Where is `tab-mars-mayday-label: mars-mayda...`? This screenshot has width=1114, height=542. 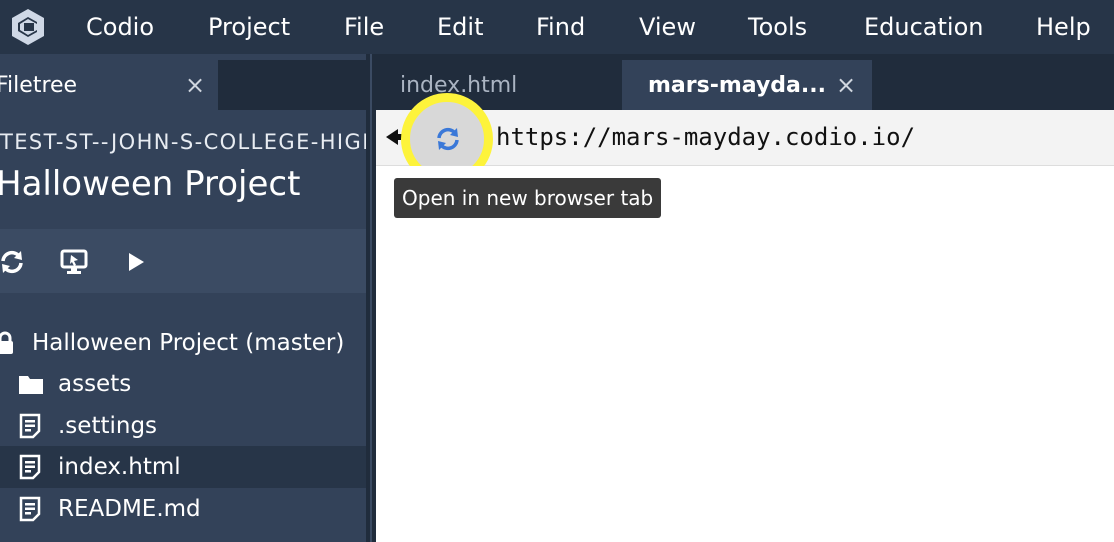
tab-mars-mayday-label: mars-mayda... is located at coordinates (737, 85).